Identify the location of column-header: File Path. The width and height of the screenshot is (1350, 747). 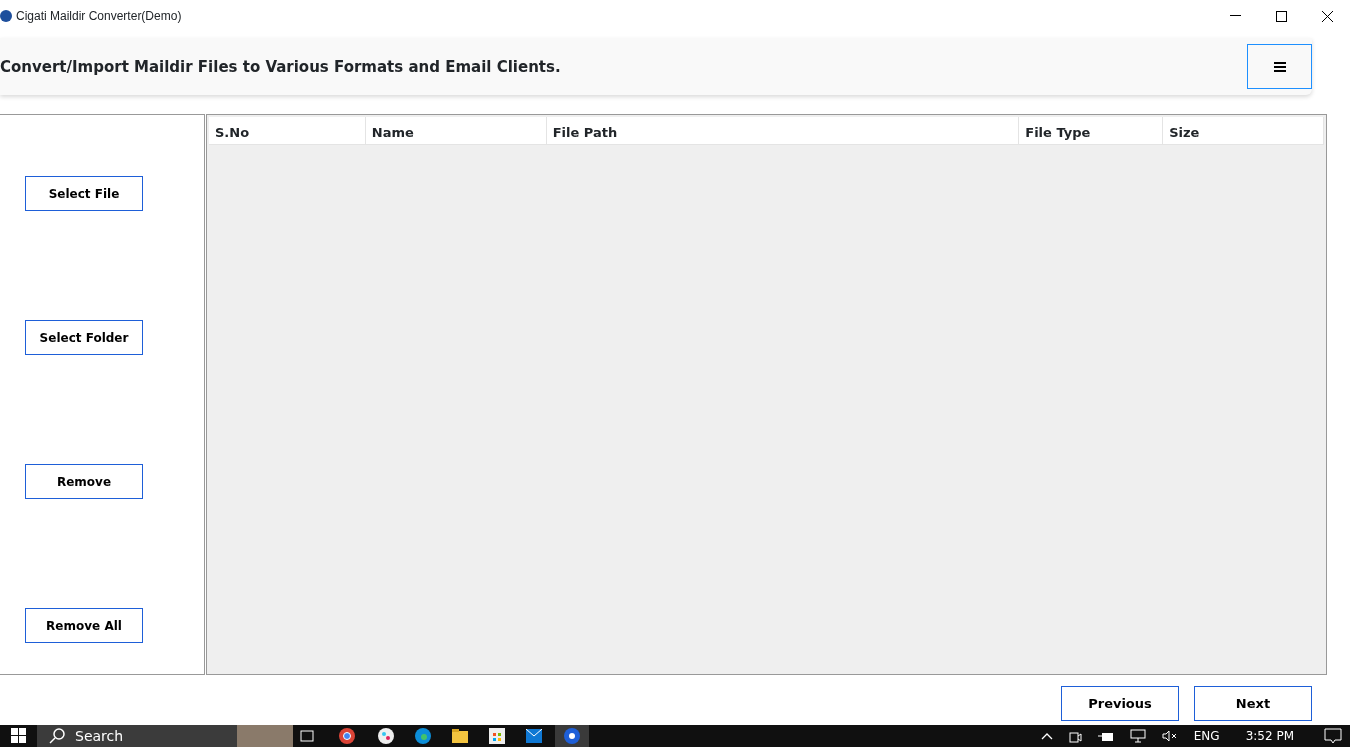
(783, 130).